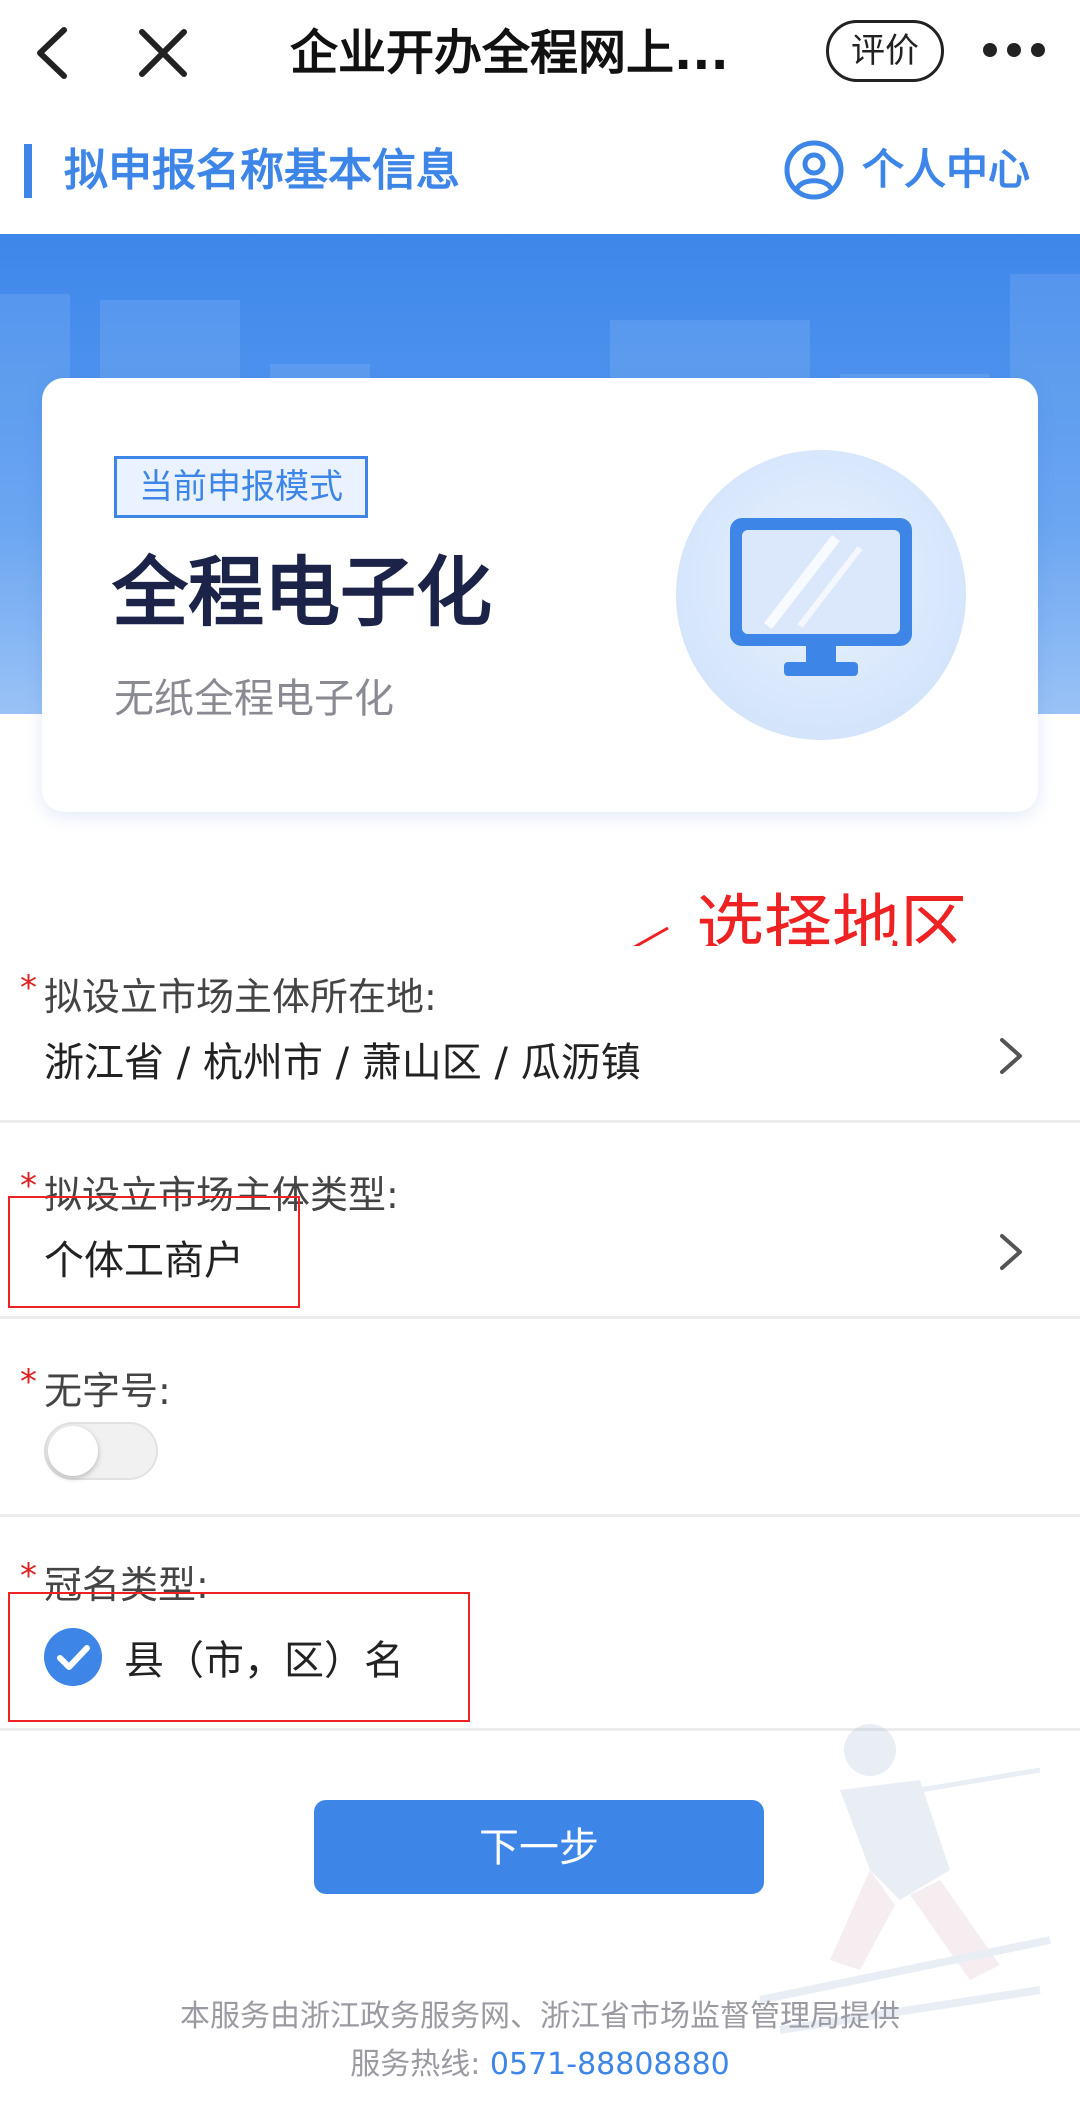 This screenshot has height=2103, width=1080. What do you see at coordinates (610, 2064) in the screenshot?
I see `hotline-number: 0571-88808880` at bounding box center [610, 2064].